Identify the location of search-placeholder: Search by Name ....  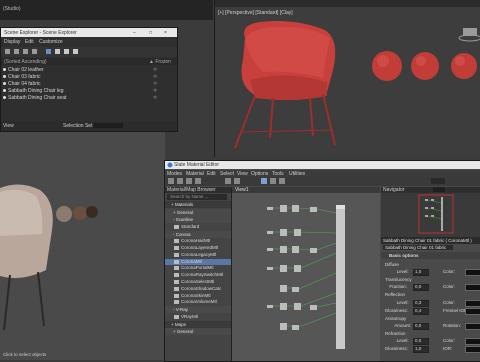
(189, 196).